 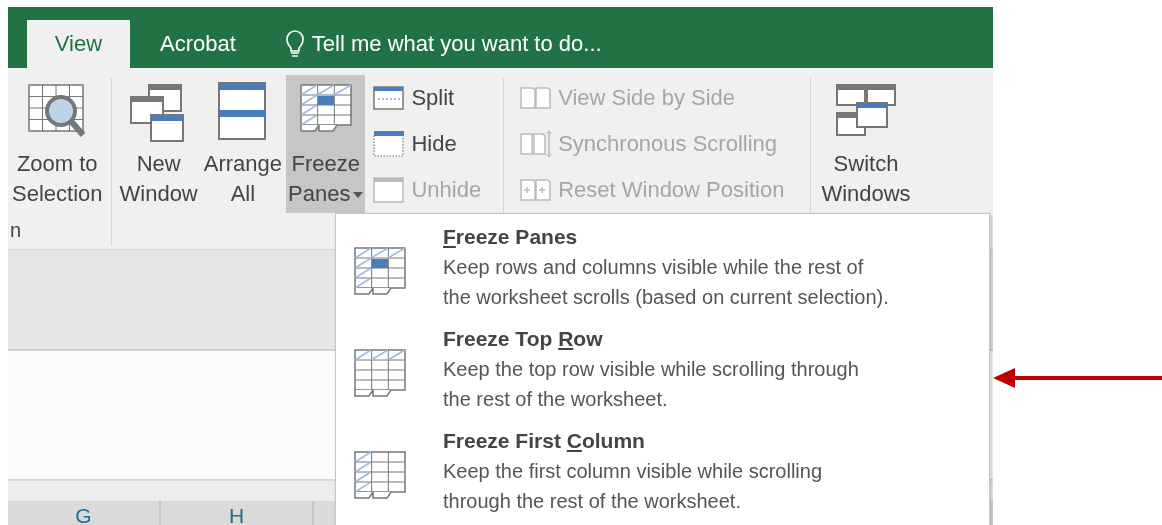 What do you see at coordinates (544, 441) in the screenshot?
I see `menu-item-title: Freeze First Column` at bounding box center [544, 441].